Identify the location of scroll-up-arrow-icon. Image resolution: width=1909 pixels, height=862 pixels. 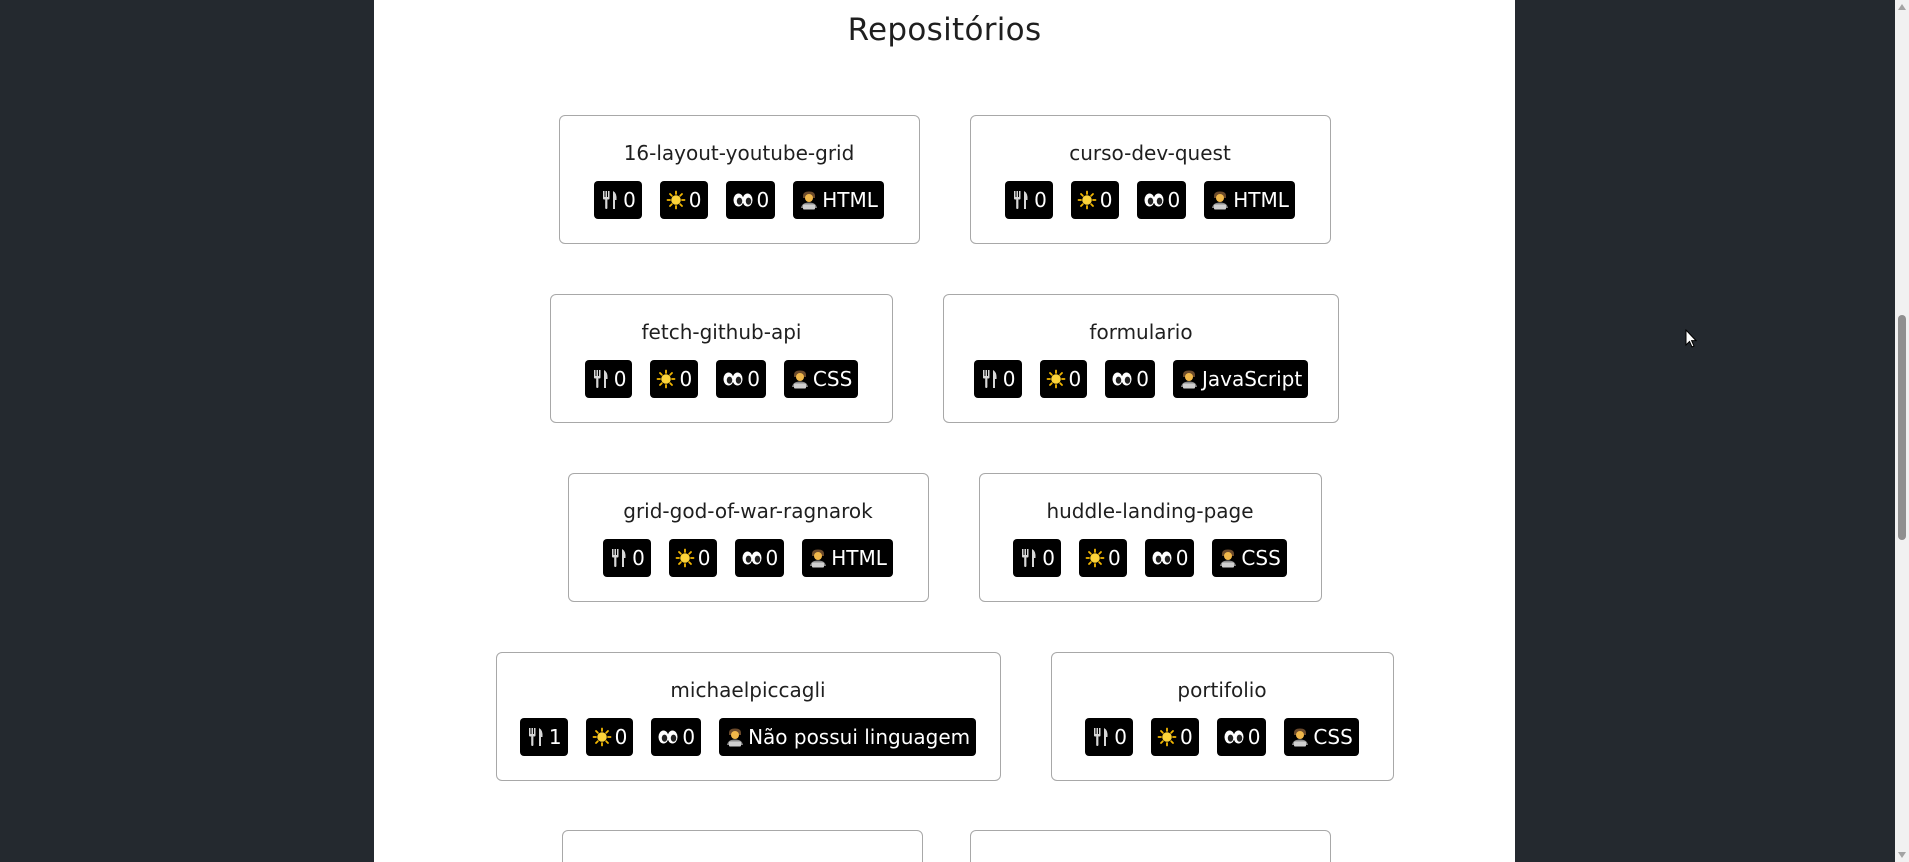
(1902, 7).